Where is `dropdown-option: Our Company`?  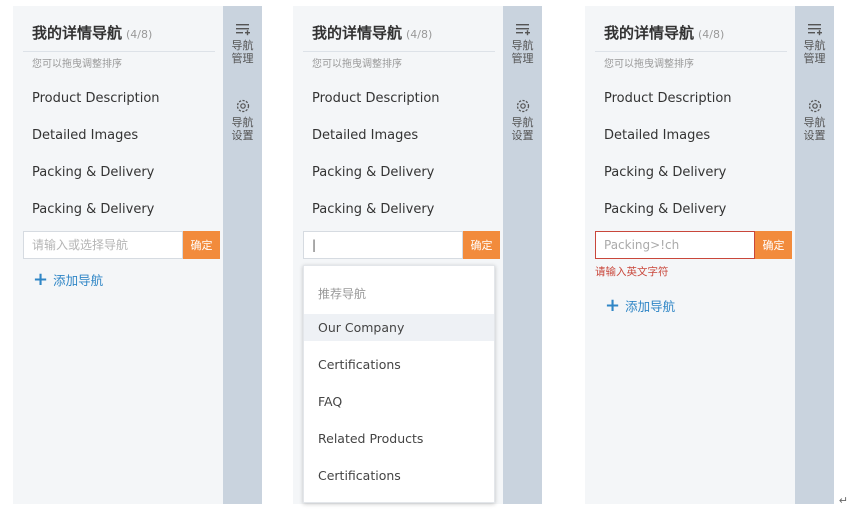 dropdown-option: Our Company is located at coordinates (399, 327).